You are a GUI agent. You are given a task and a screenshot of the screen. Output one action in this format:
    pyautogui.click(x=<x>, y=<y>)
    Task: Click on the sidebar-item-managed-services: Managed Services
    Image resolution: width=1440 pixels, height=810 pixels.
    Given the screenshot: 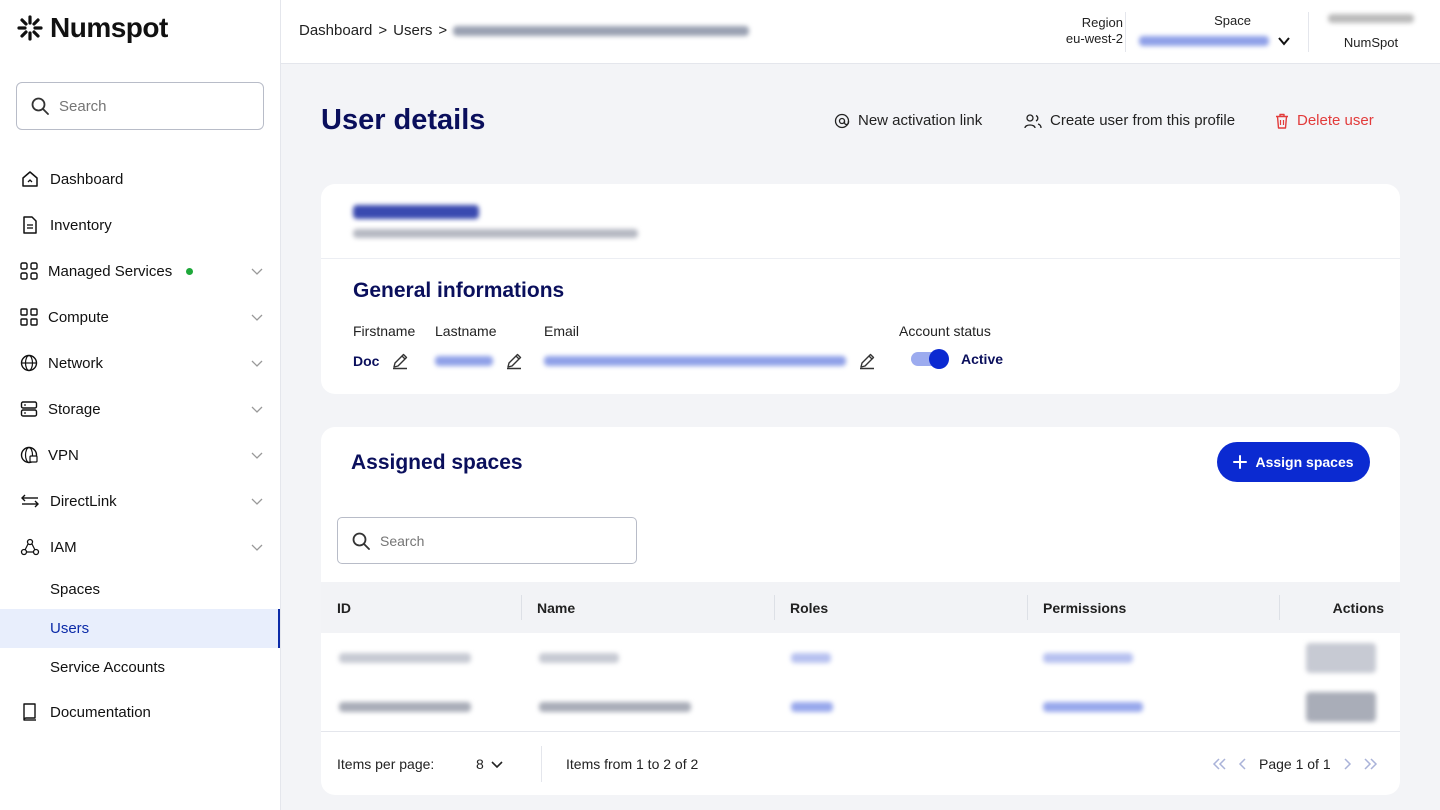 What is the action you would take?
    pyautogui.click(x=140, y=271)
    